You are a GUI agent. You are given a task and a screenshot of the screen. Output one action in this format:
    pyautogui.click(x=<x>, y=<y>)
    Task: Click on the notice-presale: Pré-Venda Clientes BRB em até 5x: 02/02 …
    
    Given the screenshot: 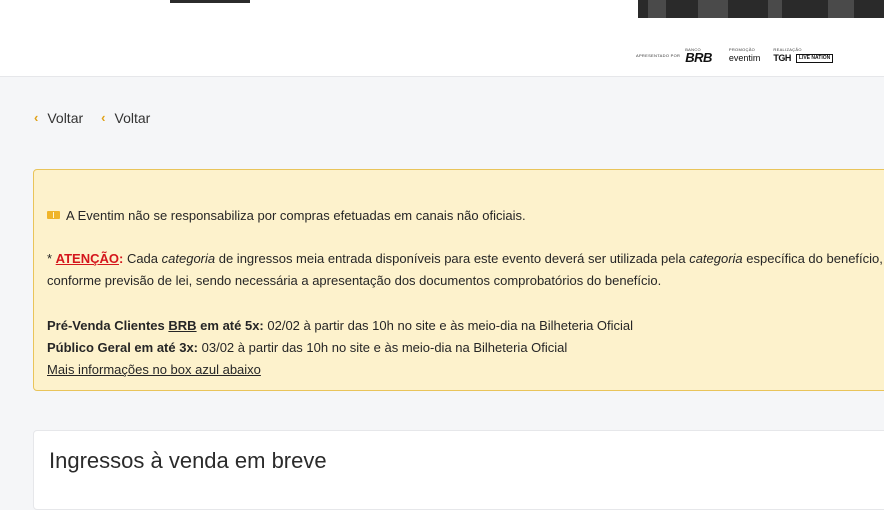 What is the action you would take?
    pyautogui.click(x=340, y=325)
    